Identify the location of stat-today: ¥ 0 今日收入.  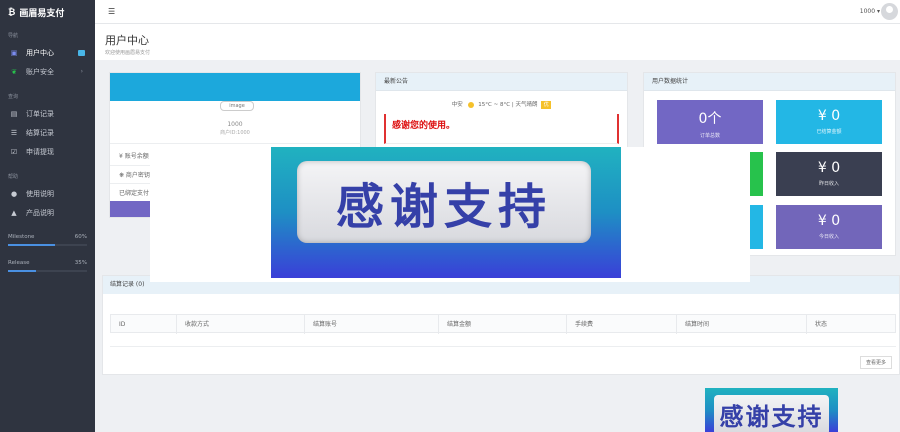
(829, 227).